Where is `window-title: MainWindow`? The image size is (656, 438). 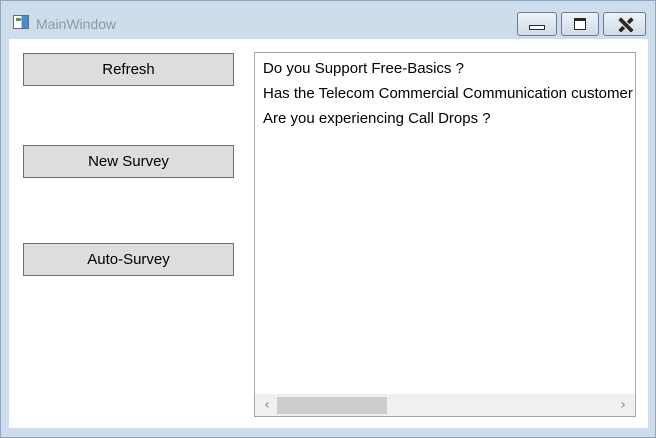
window-title: MainWindow is located at coordinates (76, 24).